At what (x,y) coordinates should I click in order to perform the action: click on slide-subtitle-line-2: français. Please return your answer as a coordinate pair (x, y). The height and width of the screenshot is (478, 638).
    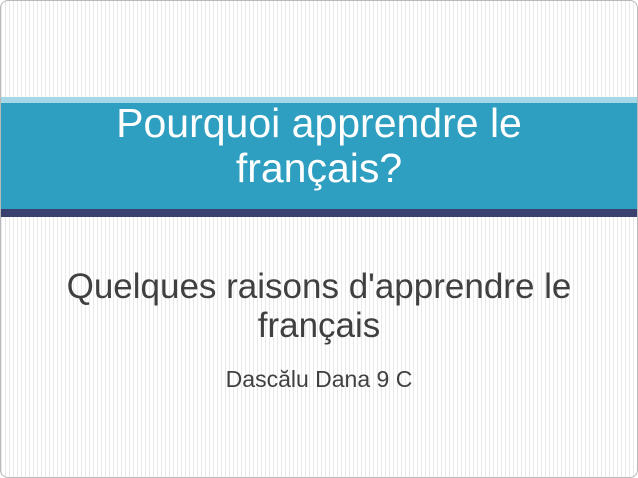
    Looking at the image, I should click on (319, 325).